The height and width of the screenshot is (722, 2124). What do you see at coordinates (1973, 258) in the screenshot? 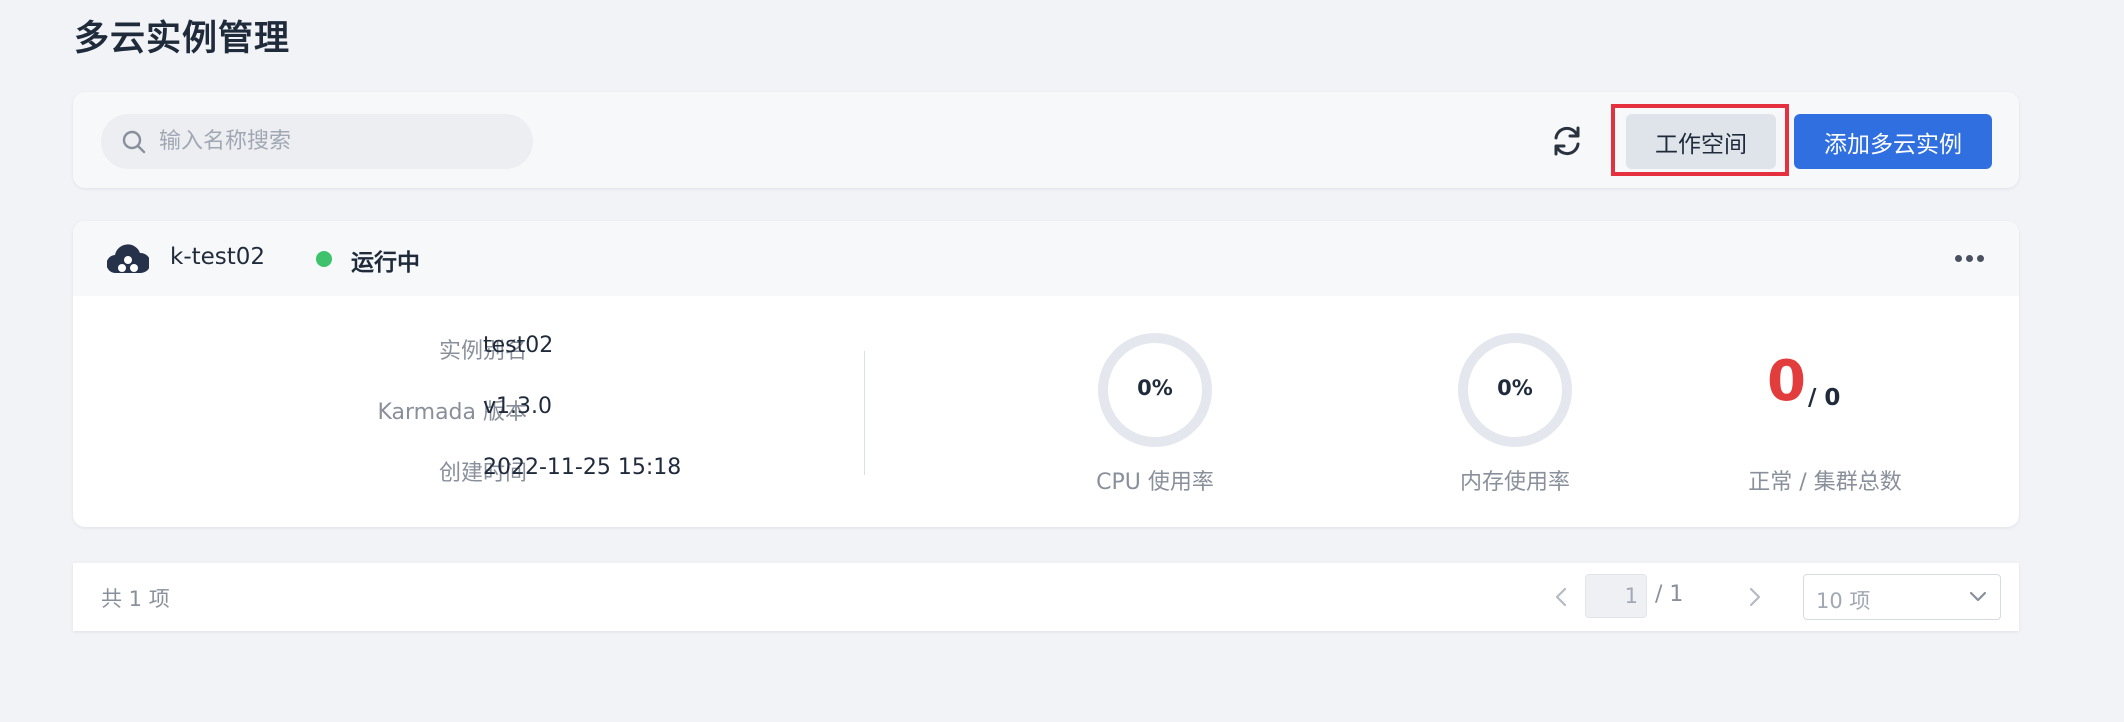
I see `more-actions-icon` at bounding box center [1973, 258].